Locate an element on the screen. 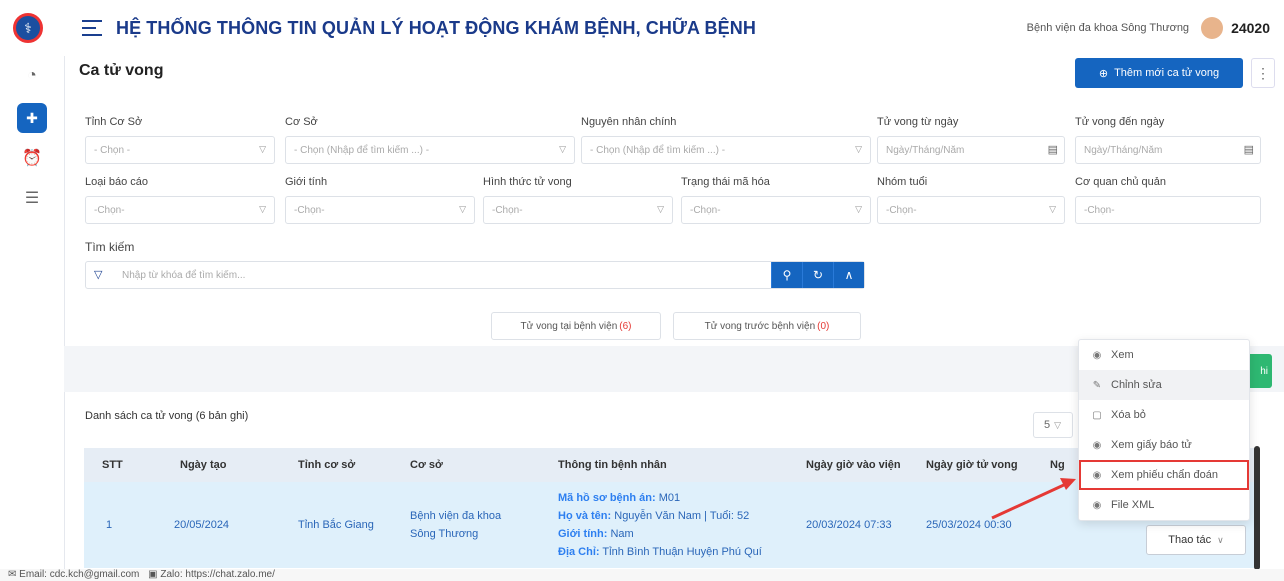 The image size is (1284, 581). menu-item-death-certificate: ◉ Xem giấy báo tử is located at coordinates (1164, 445).